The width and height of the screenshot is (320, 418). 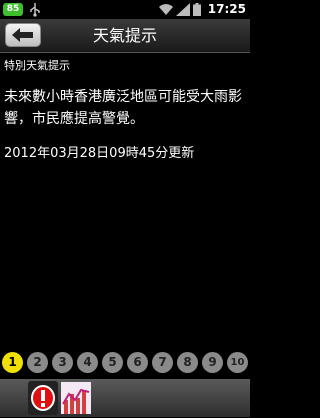 I want to click on status-bar: 85 17:25, so click(x=125, y=9).